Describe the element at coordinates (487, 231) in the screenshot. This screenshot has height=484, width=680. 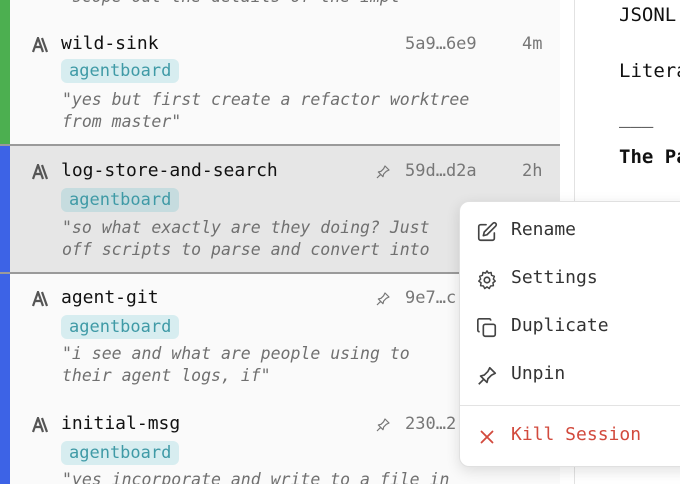
I see `edit-icon` at that location.